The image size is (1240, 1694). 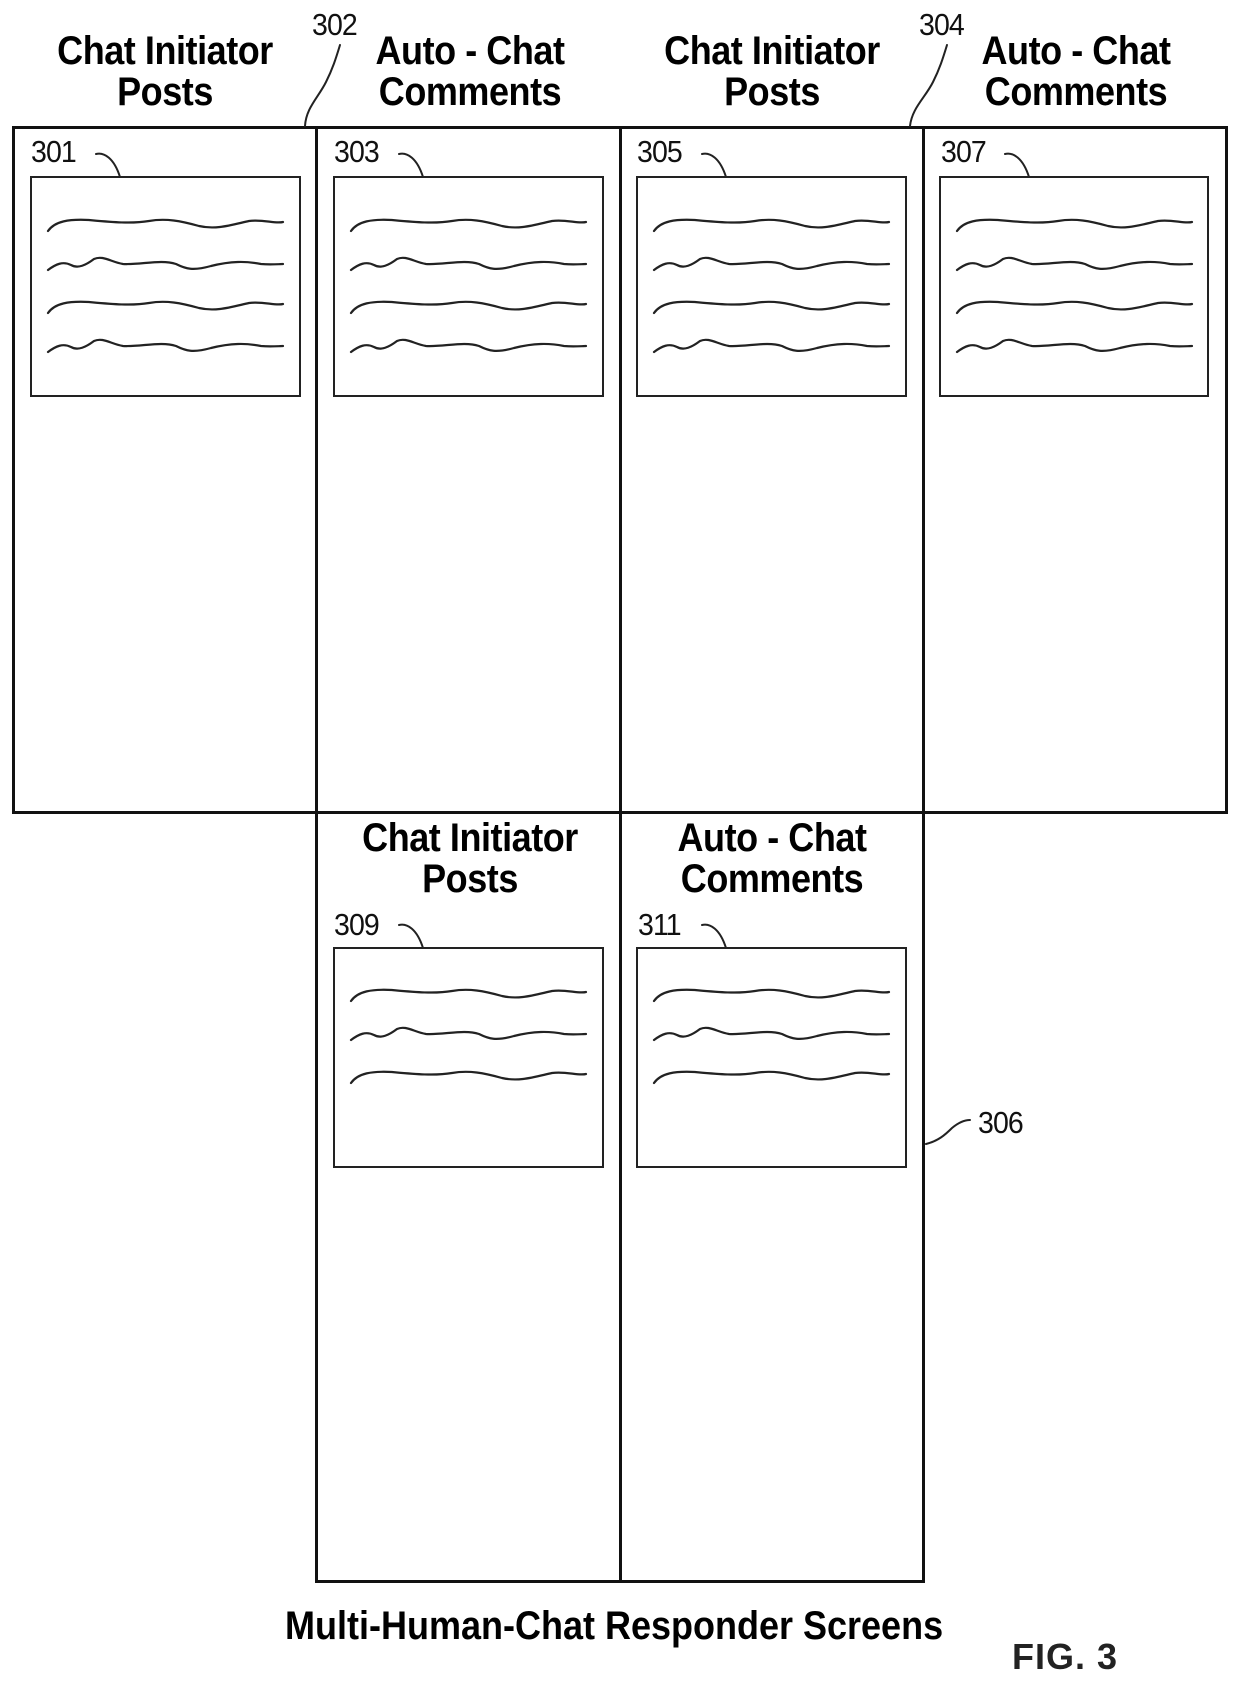 What do you see at coordinates (357, 151) in the screenshot?
I see `ref-label-303: 303` at bounding box center [357, 151].